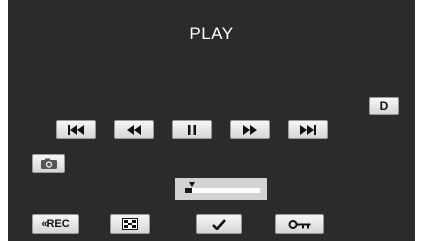 This screenshot has width=423, height=241. I want to click on camera-icon, so click(48, 163).